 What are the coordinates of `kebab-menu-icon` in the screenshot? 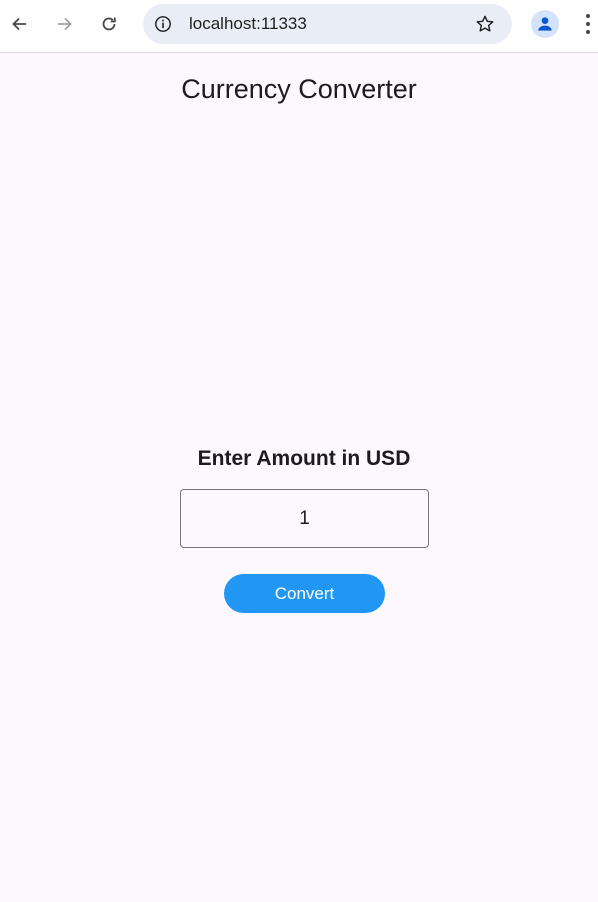 It's located at (588, 24).